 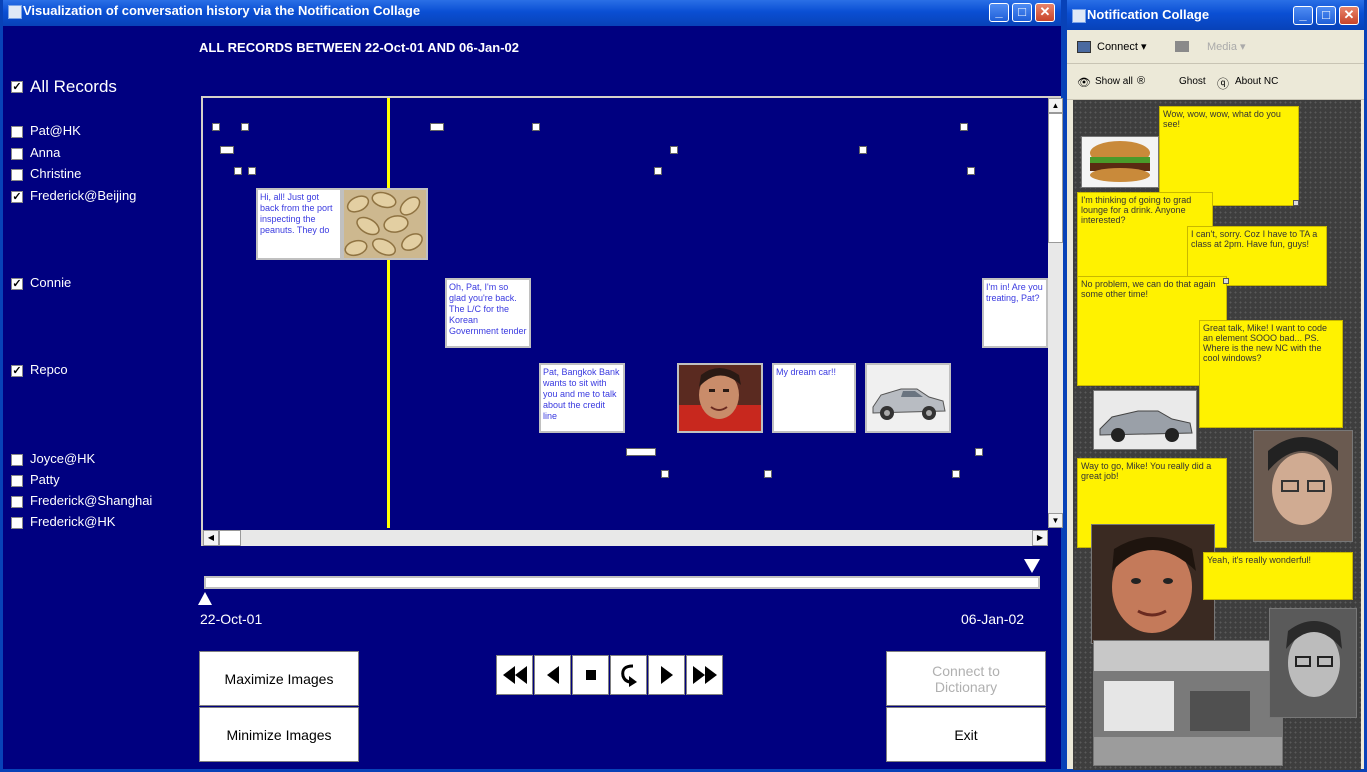 I want to click on nc-titlebar: Notification Collage _ □ ✕, so click(x=1215, y=15).